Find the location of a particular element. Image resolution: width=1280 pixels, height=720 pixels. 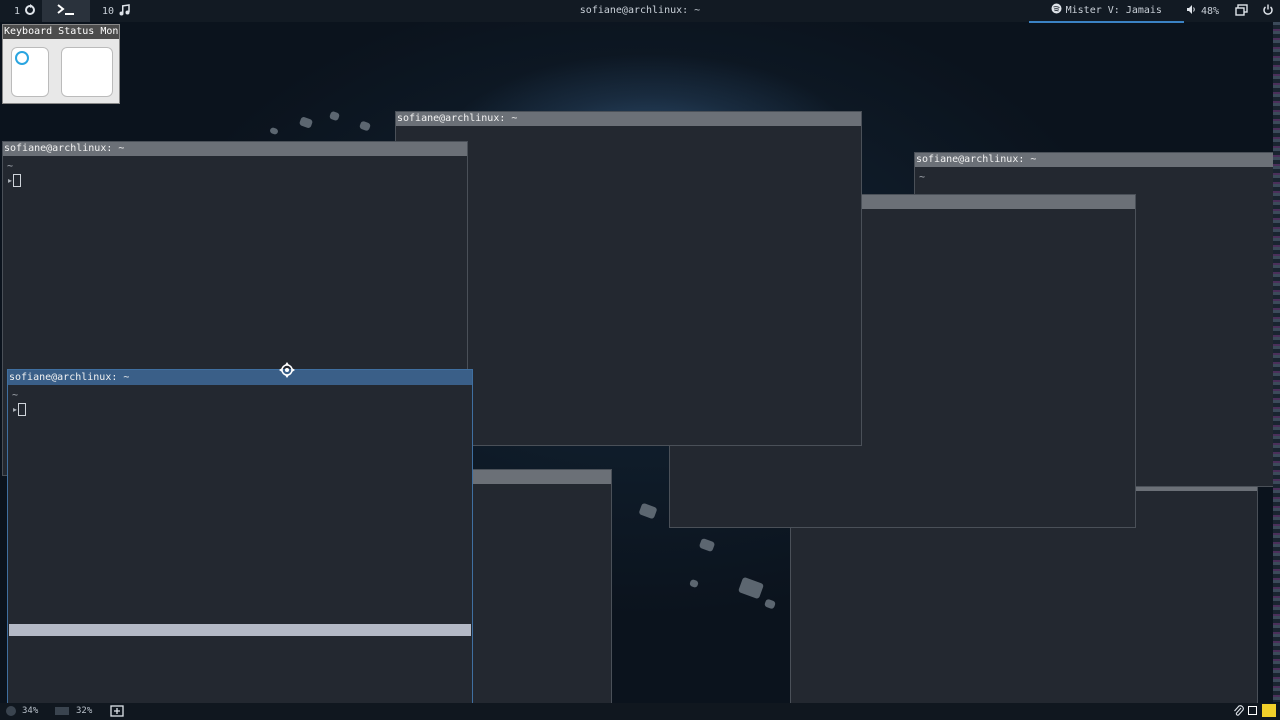

memory-usage: 32% is located at coordinates (84, 711).